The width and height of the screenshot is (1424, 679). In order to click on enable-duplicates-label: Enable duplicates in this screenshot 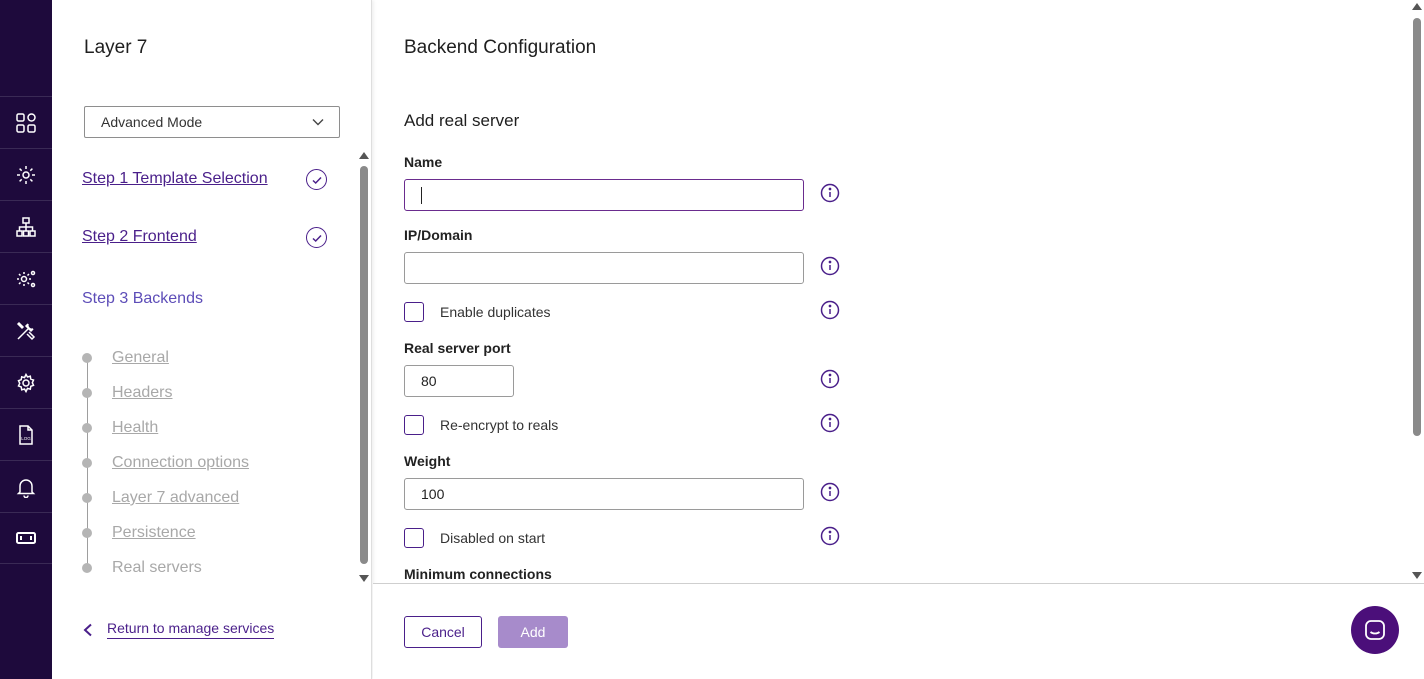, I will do `click(495, 312)`.